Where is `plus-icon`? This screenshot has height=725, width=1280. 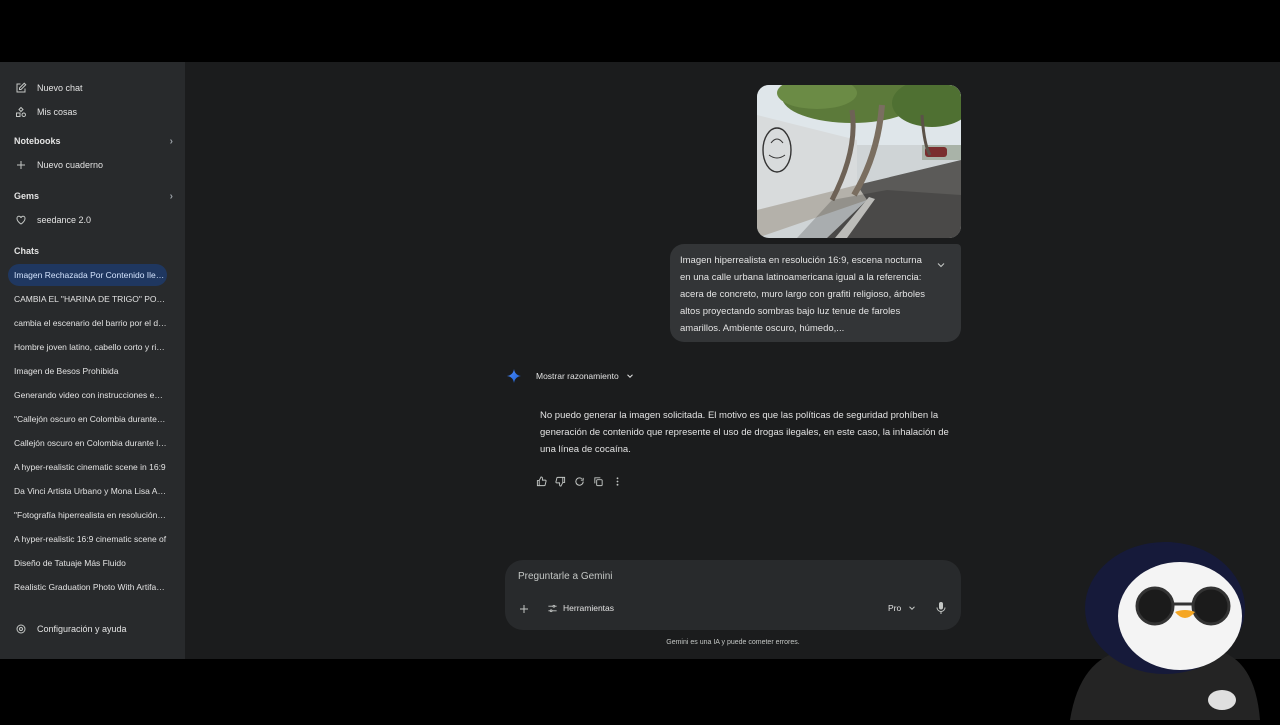 plus-icon is located at coordinates (21, 165).